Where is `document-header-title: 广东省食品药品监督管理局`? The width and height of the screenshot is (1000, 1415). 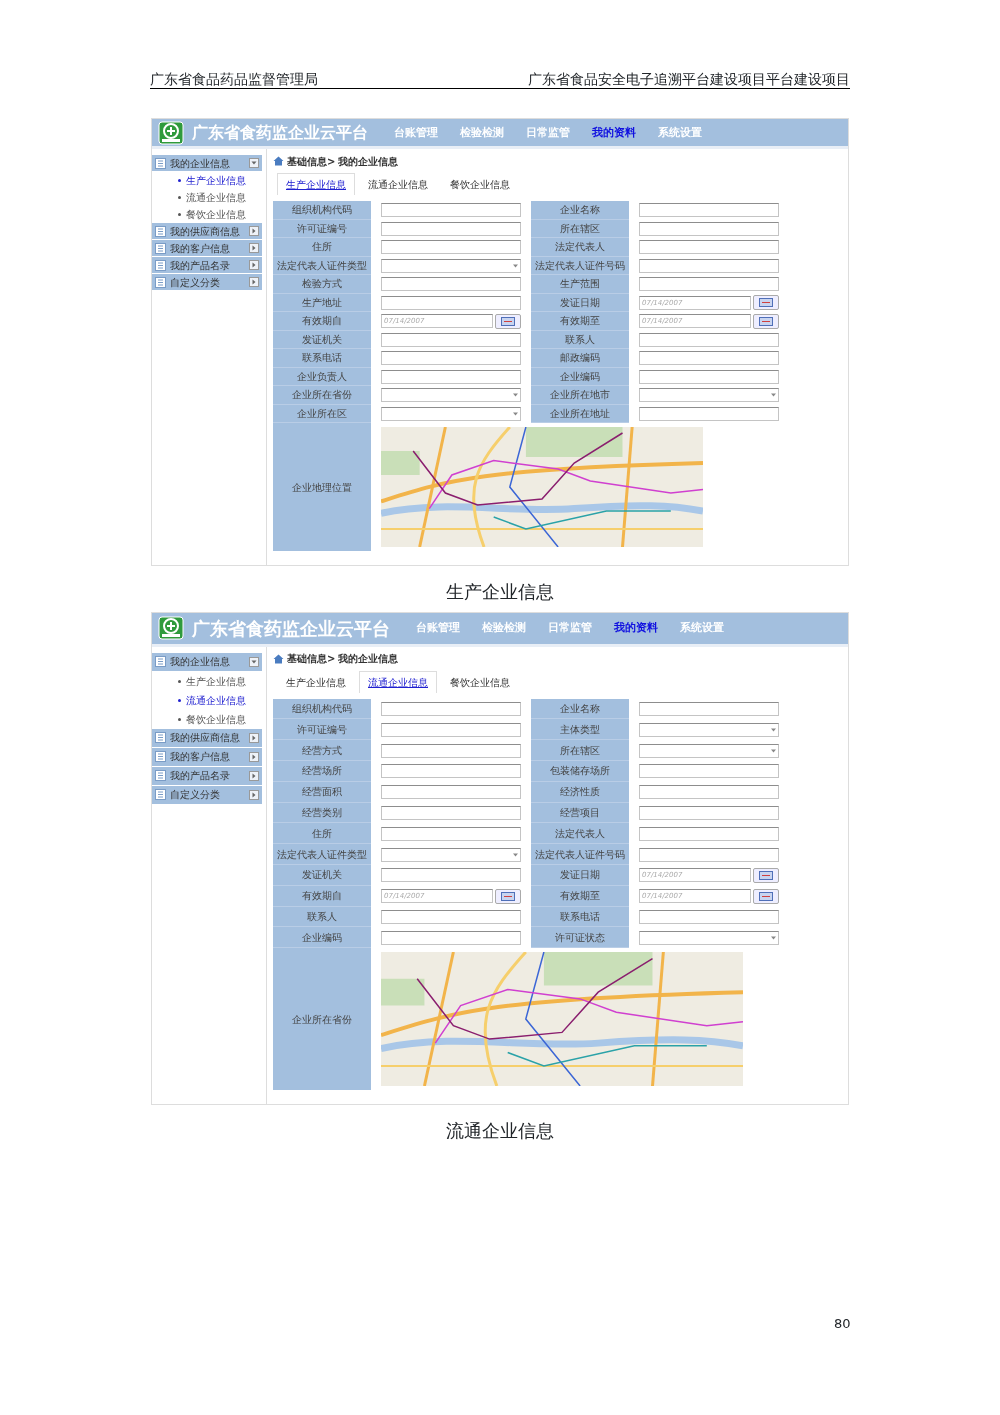
document-header-title: 广东省食品药品监督管理局 is located at coordinates (234, 79).